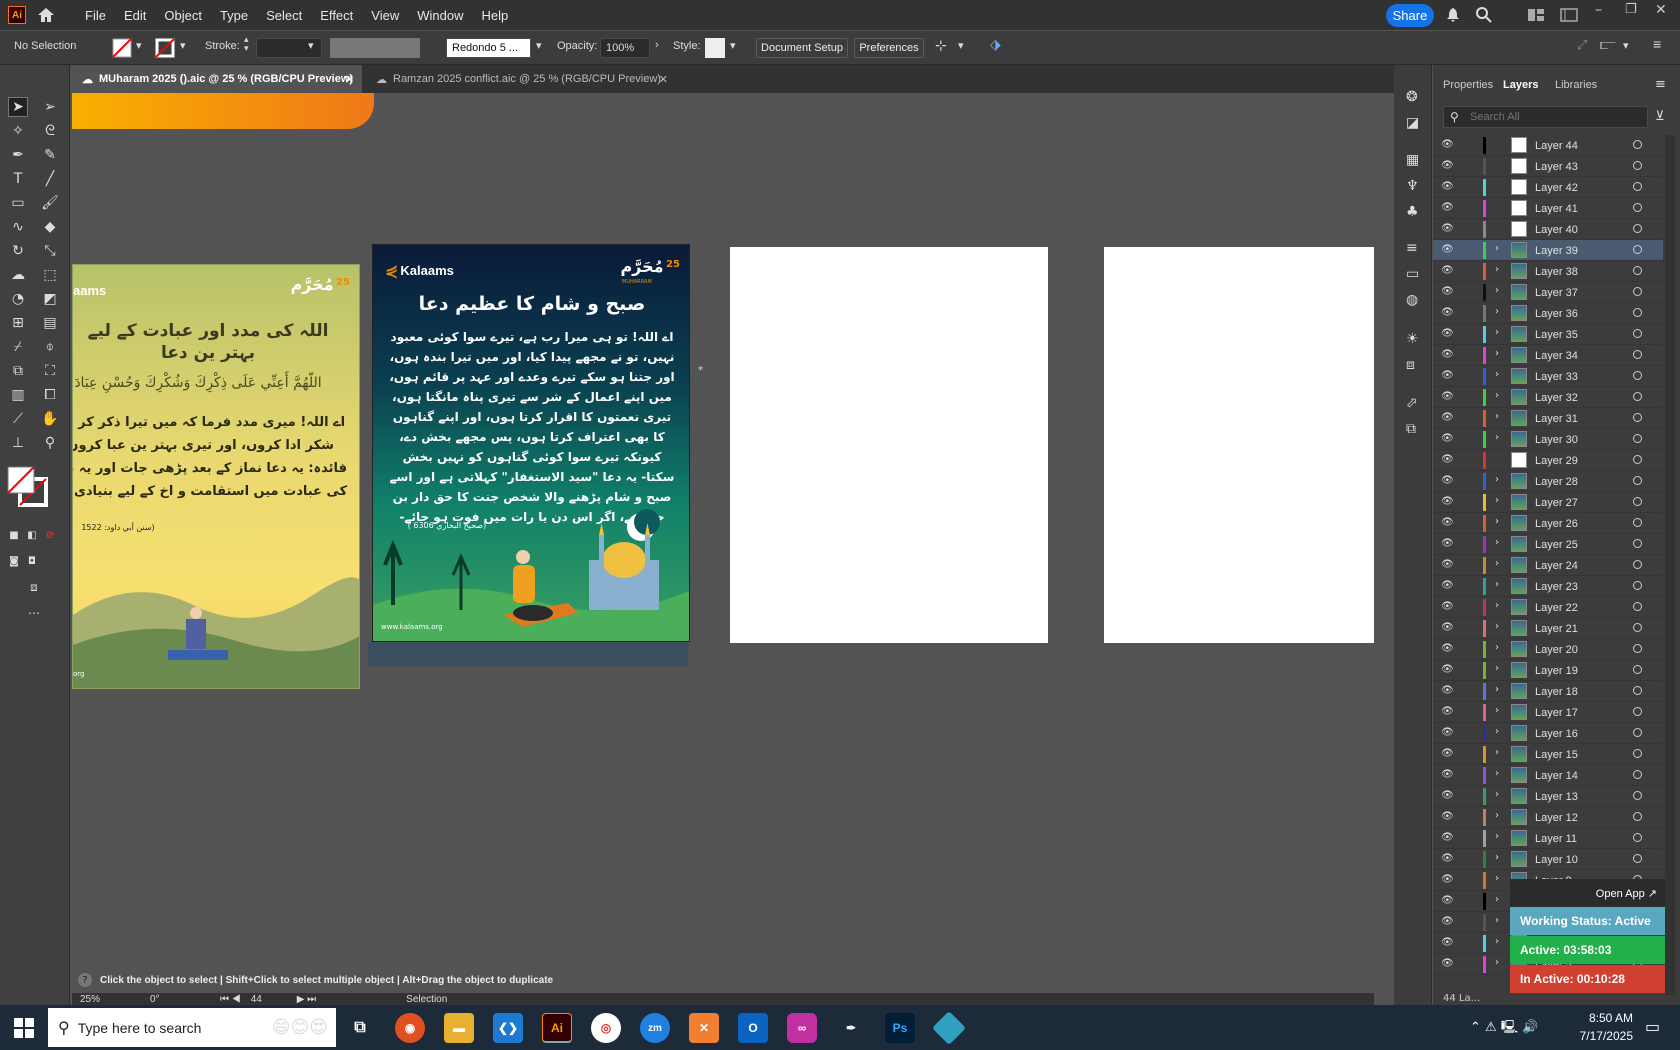  Describe the element at coordinates (18, 179) in the screenshot. I see `type-tool-icon: T` at that location.